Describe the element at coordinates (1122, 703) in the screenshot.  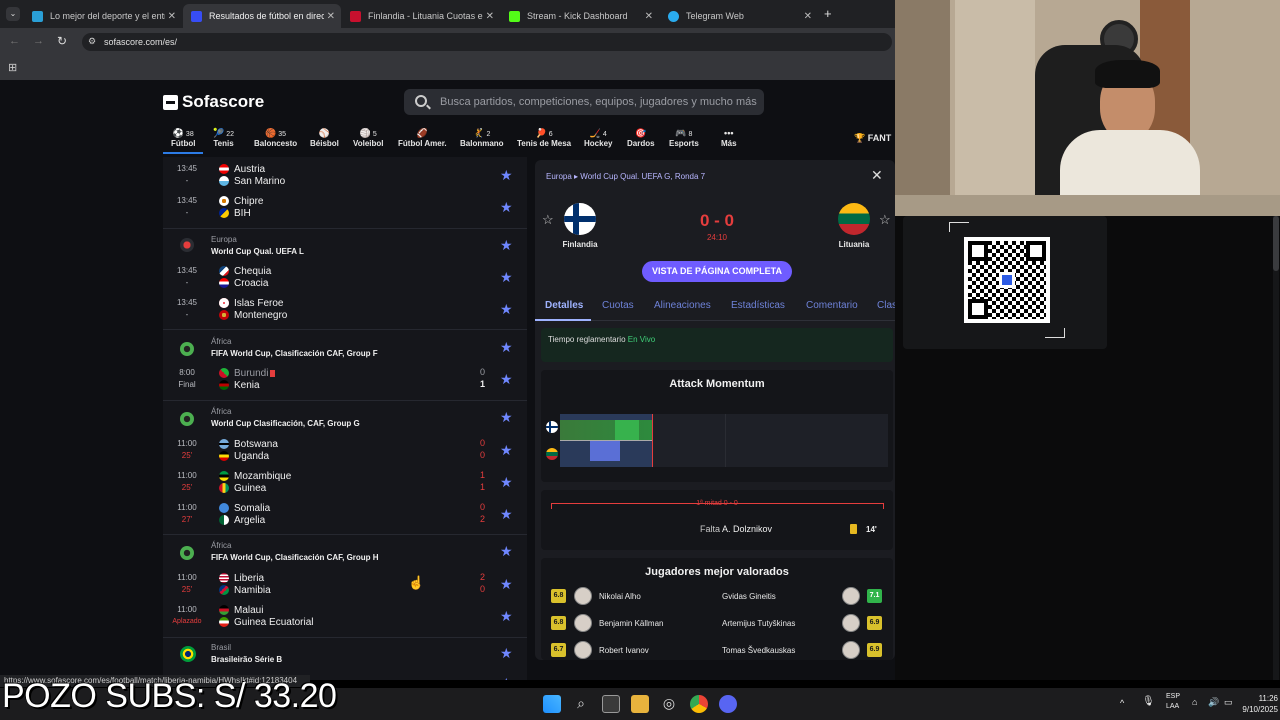
I see `chevron-up-icon: ^` at that location.